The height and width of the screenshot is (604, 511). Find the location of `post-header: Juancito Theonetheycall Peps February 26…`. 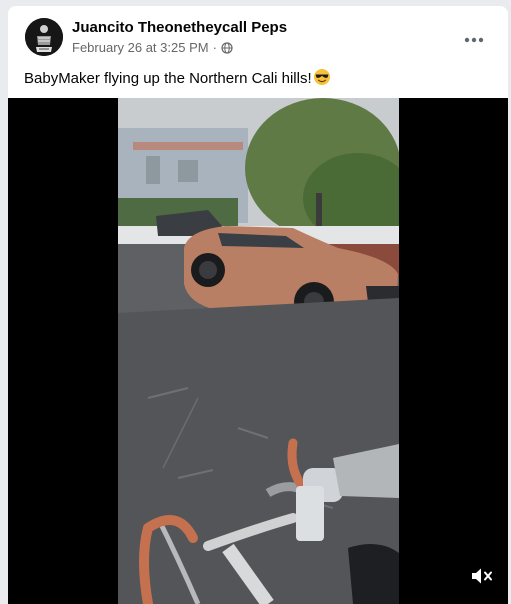

post-header: Juancito Theonetheycall Peps February 26… is located at coordinates (258, 36).